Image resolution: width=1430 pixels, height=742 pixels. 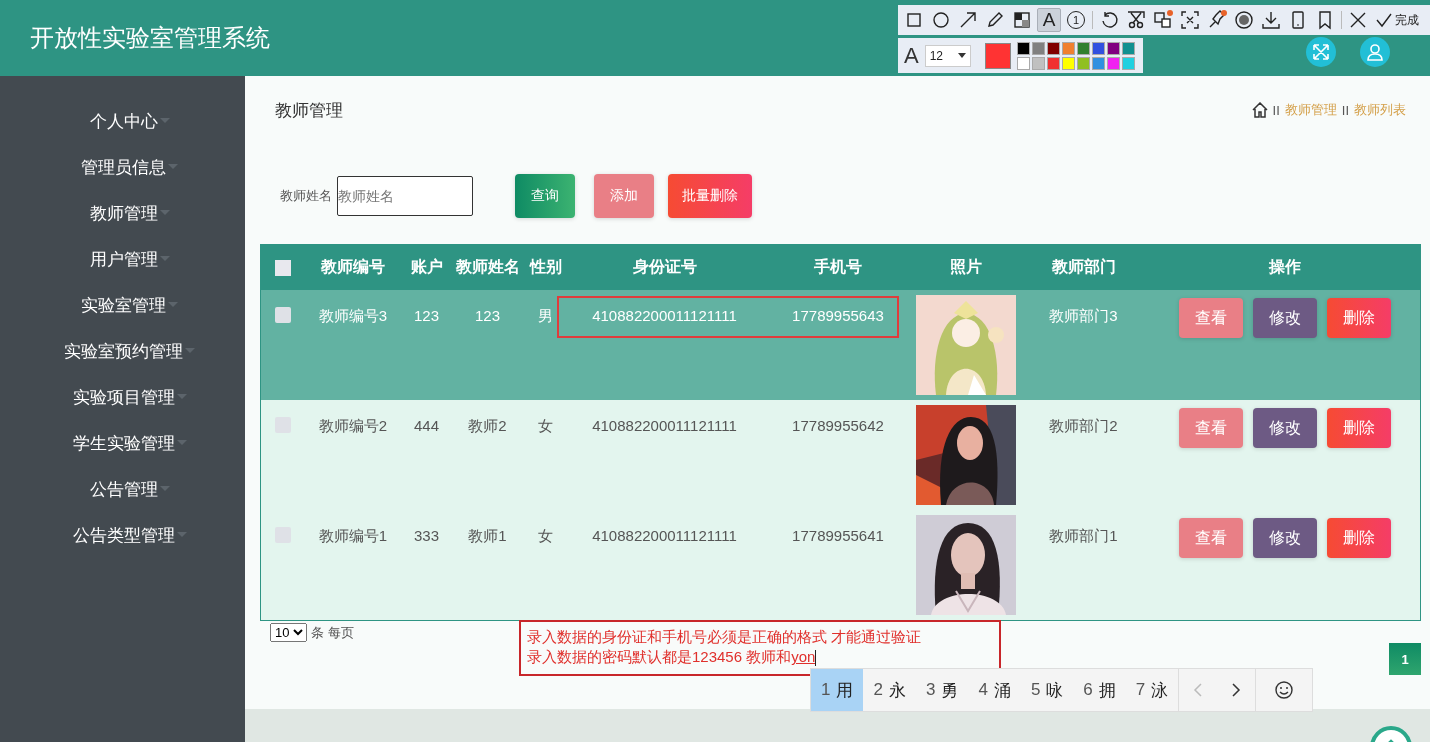 I want to click on ime-candidate: 7 泳, so click(x=1152, y=690).